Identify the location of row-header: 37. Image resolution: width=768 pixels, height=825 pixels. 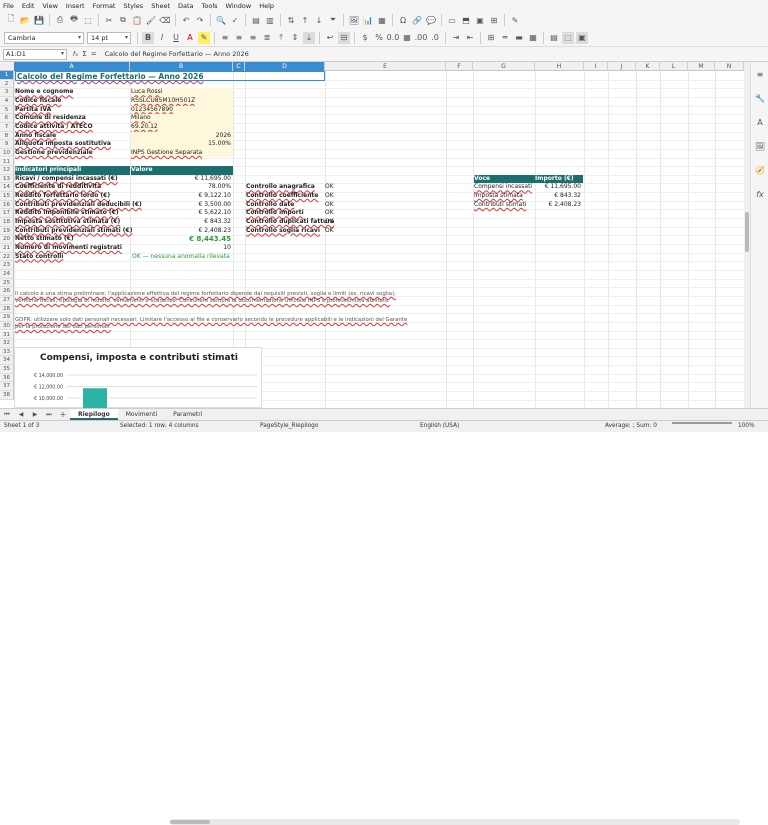
(7, 387).